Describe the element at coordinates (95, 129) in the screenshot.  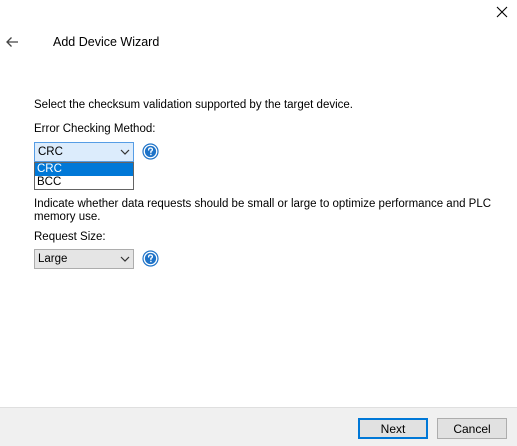
I see `error-checking-label: Error Checking Method:` at that location.